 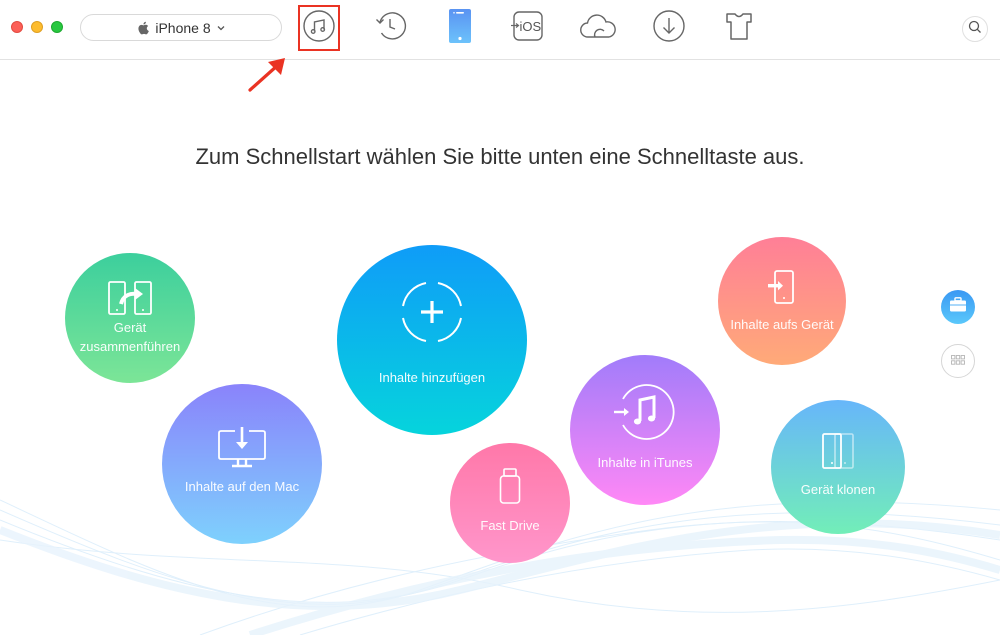 What do you see at coordinates (500, 30) in the screenshot?
I see `toolbar: iPhone 8 iOS` at bounding box center [500, 30].